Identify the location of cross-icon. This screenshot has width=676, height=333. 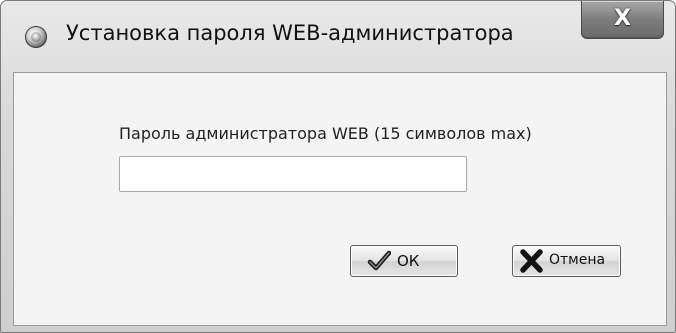
(531, 261).